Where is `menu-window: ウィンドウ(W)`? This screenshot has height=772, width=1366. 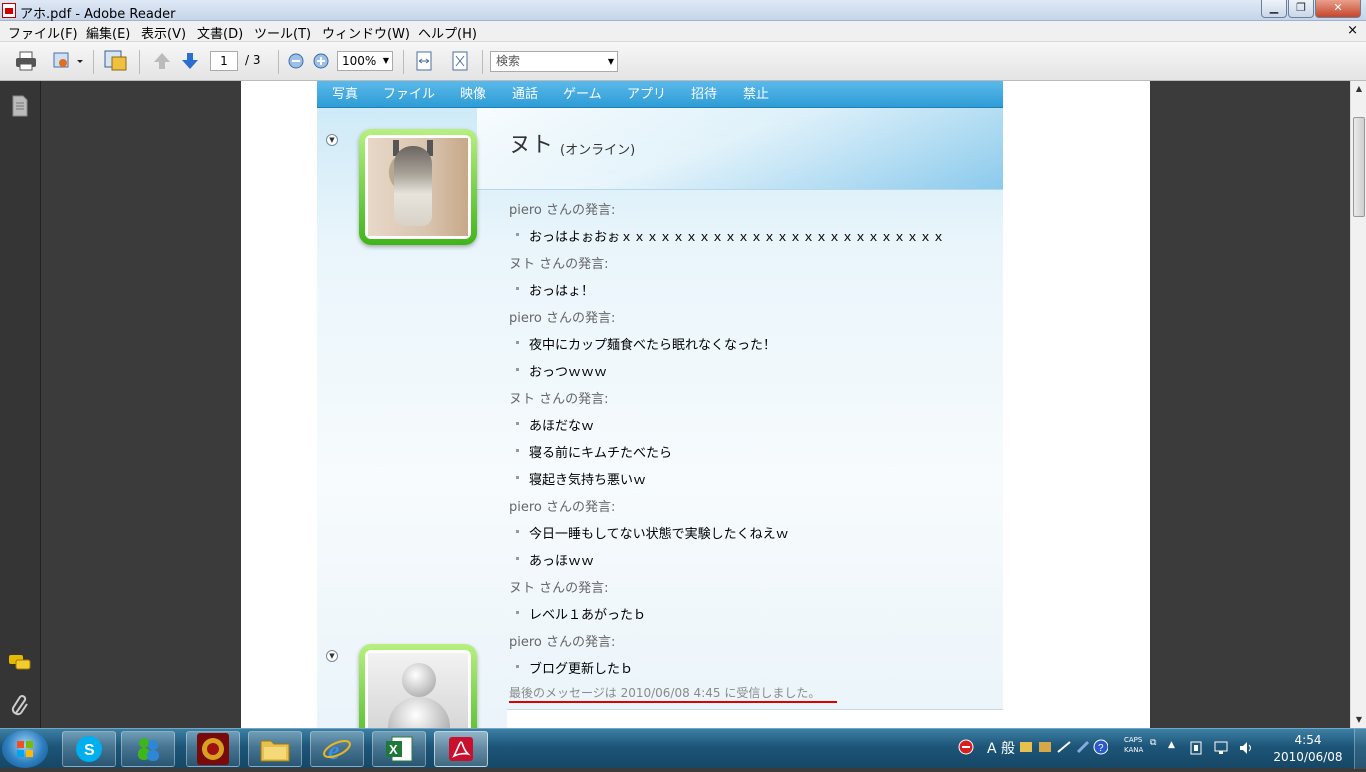
menu-window: ウィンドウ(W) is located at coordinates (366, 32).